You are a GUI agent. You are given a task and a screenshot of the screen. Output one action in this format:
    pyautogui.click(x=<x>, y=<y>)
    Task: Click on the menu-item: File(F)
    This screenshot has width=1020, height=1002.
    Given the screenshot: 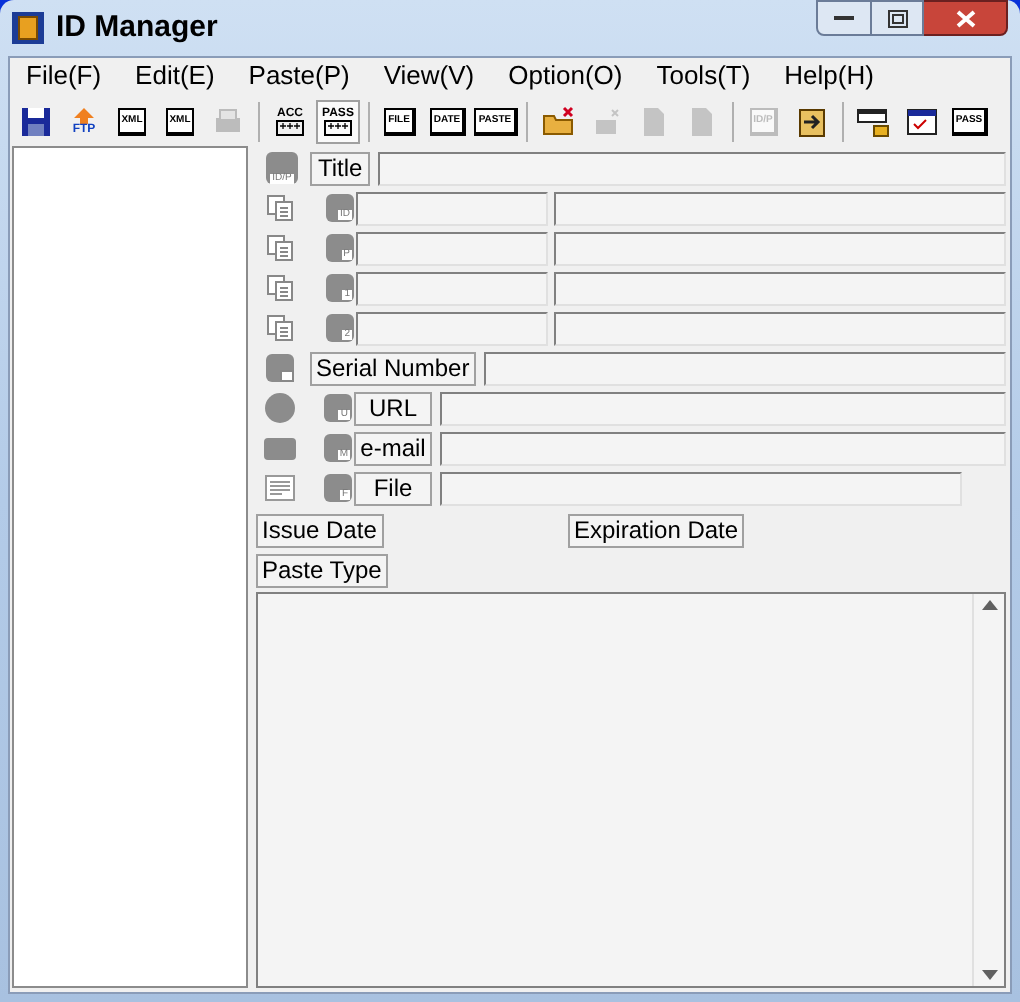 What is the action you would take?
    pyautogui.click(x=64, y=76)
    